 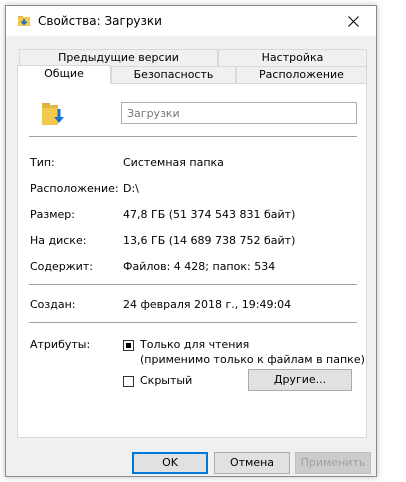 I want to click on cancel-button: Отмена, so click(x=252, y=463).